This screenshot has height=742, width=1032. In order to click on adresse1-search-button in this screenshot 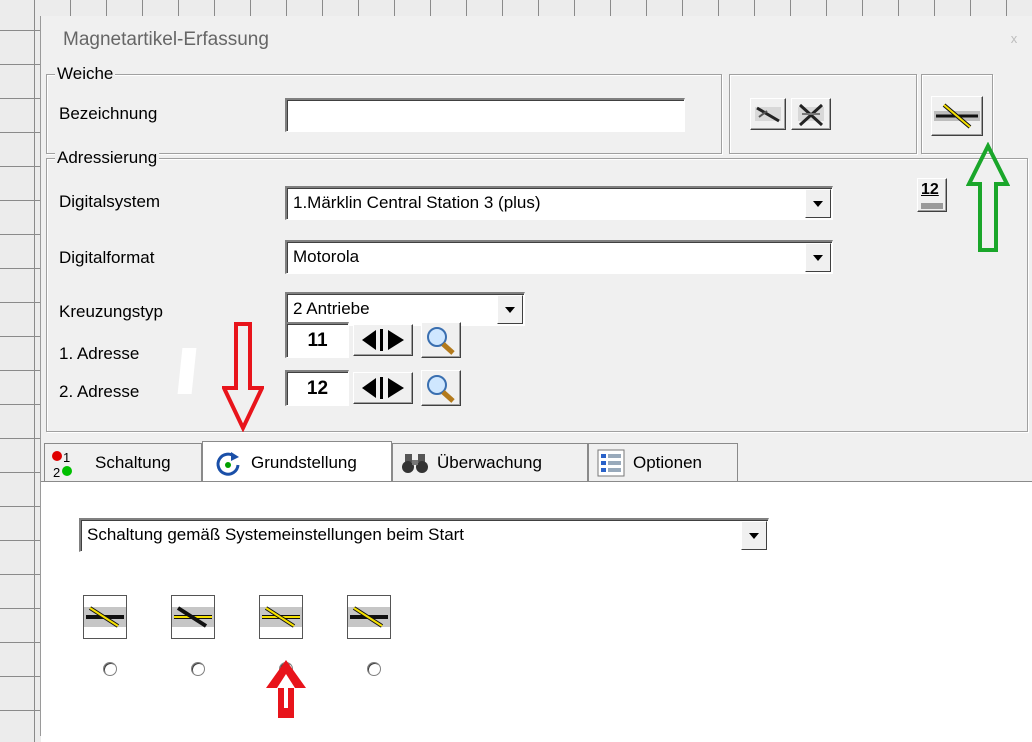, I will do `click(441, 340)`.